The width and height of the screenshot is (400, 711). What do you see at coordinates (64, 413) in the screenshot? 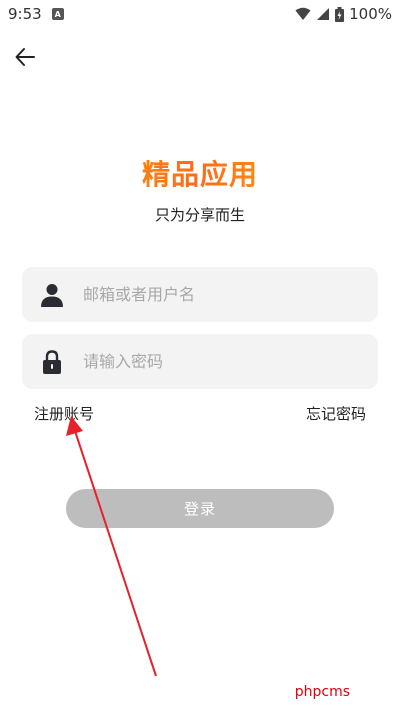
I see `register-link: 注册账号` at bounding box center [64, 413].